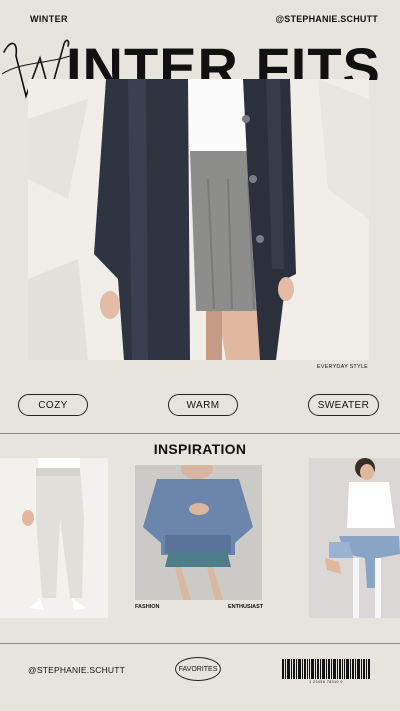  Describe the element at coordinates (246, 607) in the screenshot. I see `caption-enthusiast: ENTHUSIAST` at that location.